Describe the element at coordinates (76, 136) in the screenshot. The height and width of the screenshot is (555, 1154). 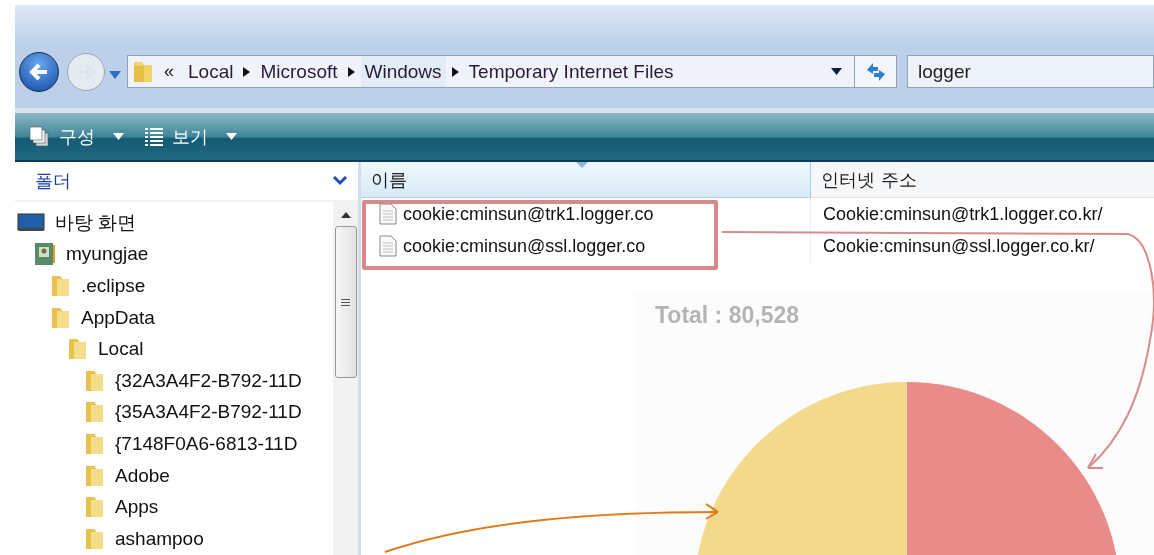
I see `organize-button: 구성` at that location.